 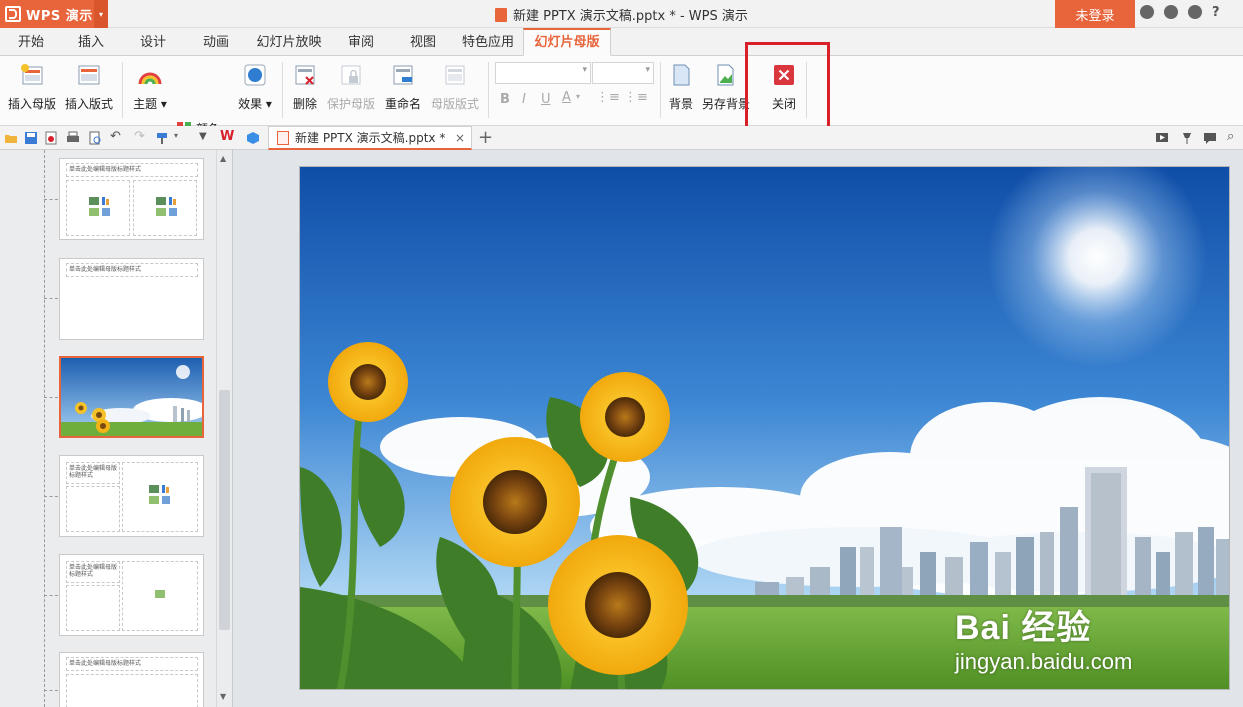 What do you see at coordinates (1210, 138) in the screenshot?
I see `comment-icon` at bounding box center [1210, 138].